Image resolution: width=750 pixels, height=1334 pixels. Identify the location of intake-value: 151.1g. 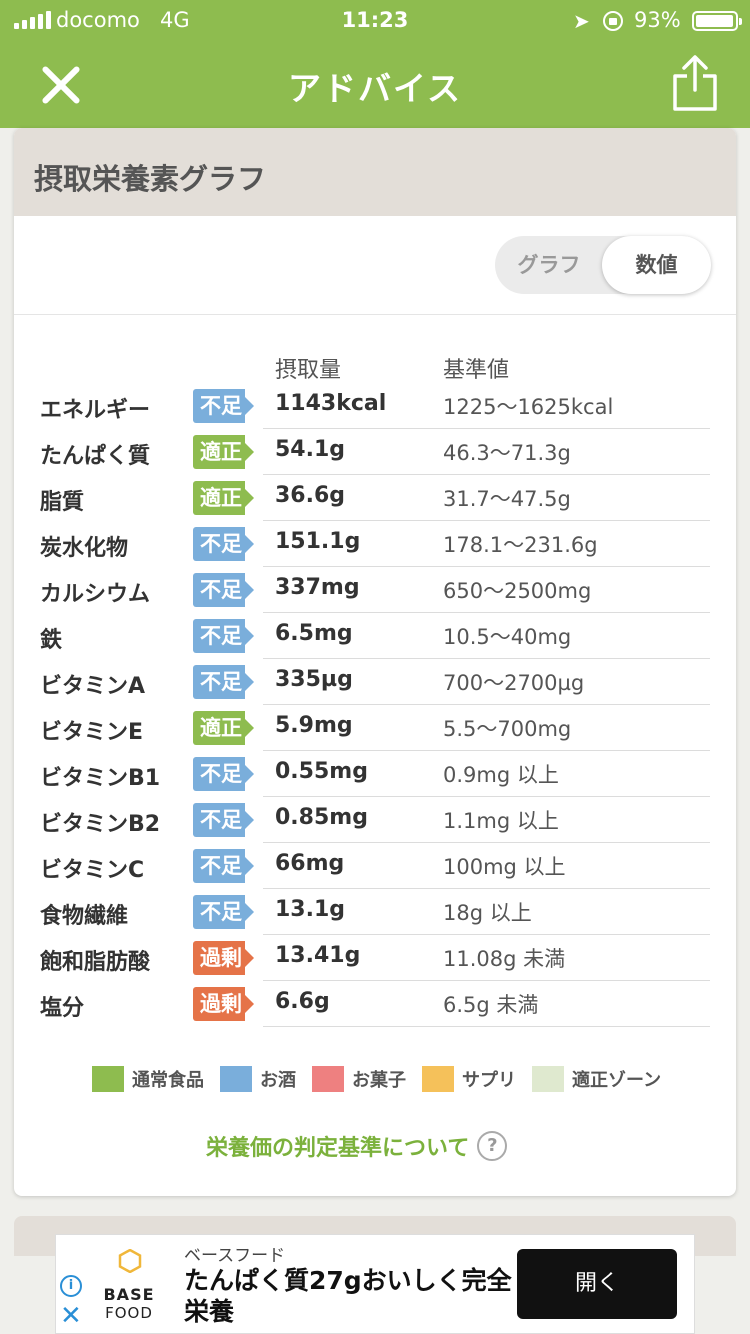
(318, 541).